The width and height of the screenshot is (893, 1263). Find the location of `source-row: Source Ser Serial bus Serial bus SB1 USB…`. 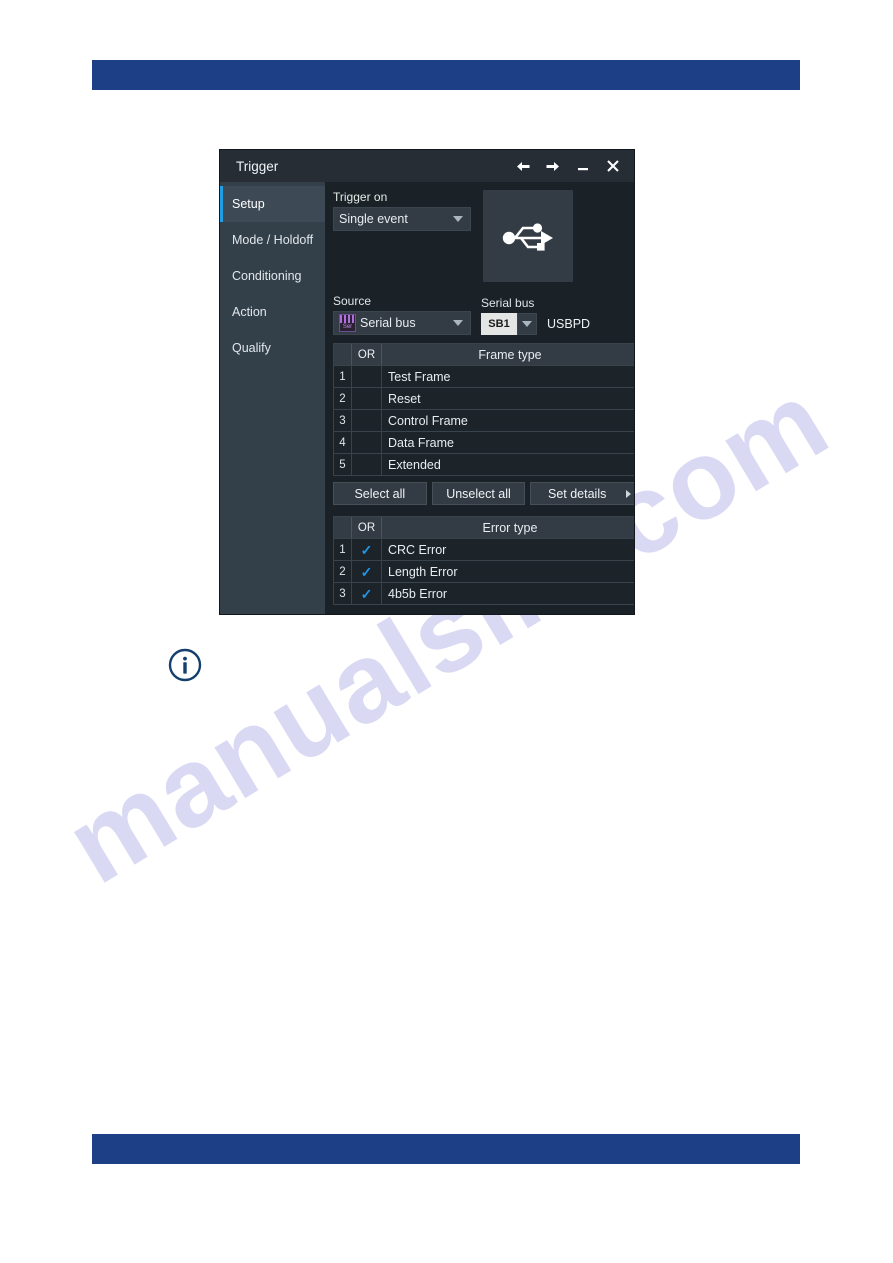

source-row: Source Ser Serial bus Serial bus SB1 USB… is located at coordinates (482, 313).